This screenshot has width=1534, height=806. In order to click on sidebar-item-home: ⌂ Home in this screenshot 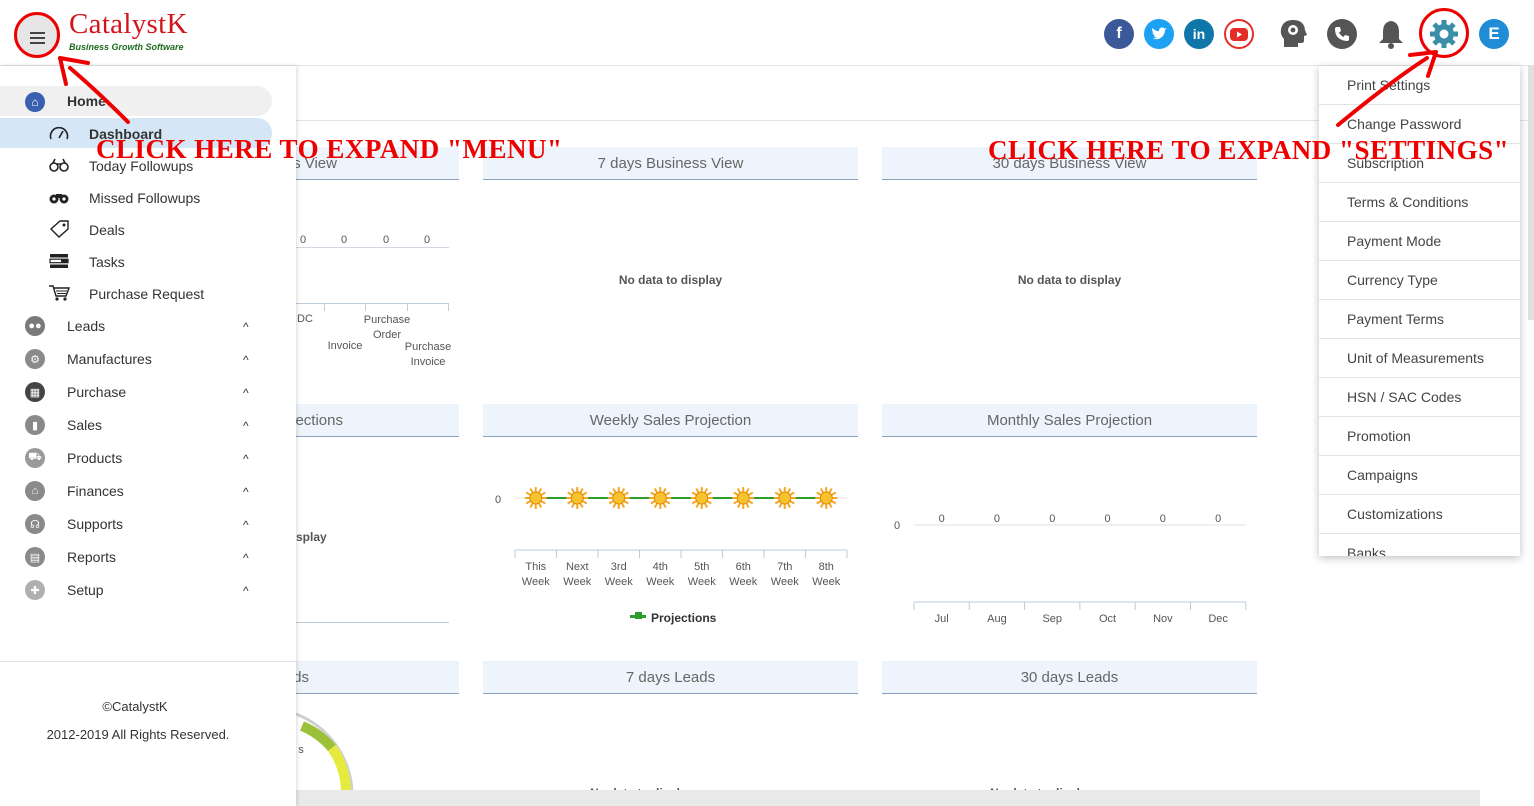, I will do `click(136, 101)`.